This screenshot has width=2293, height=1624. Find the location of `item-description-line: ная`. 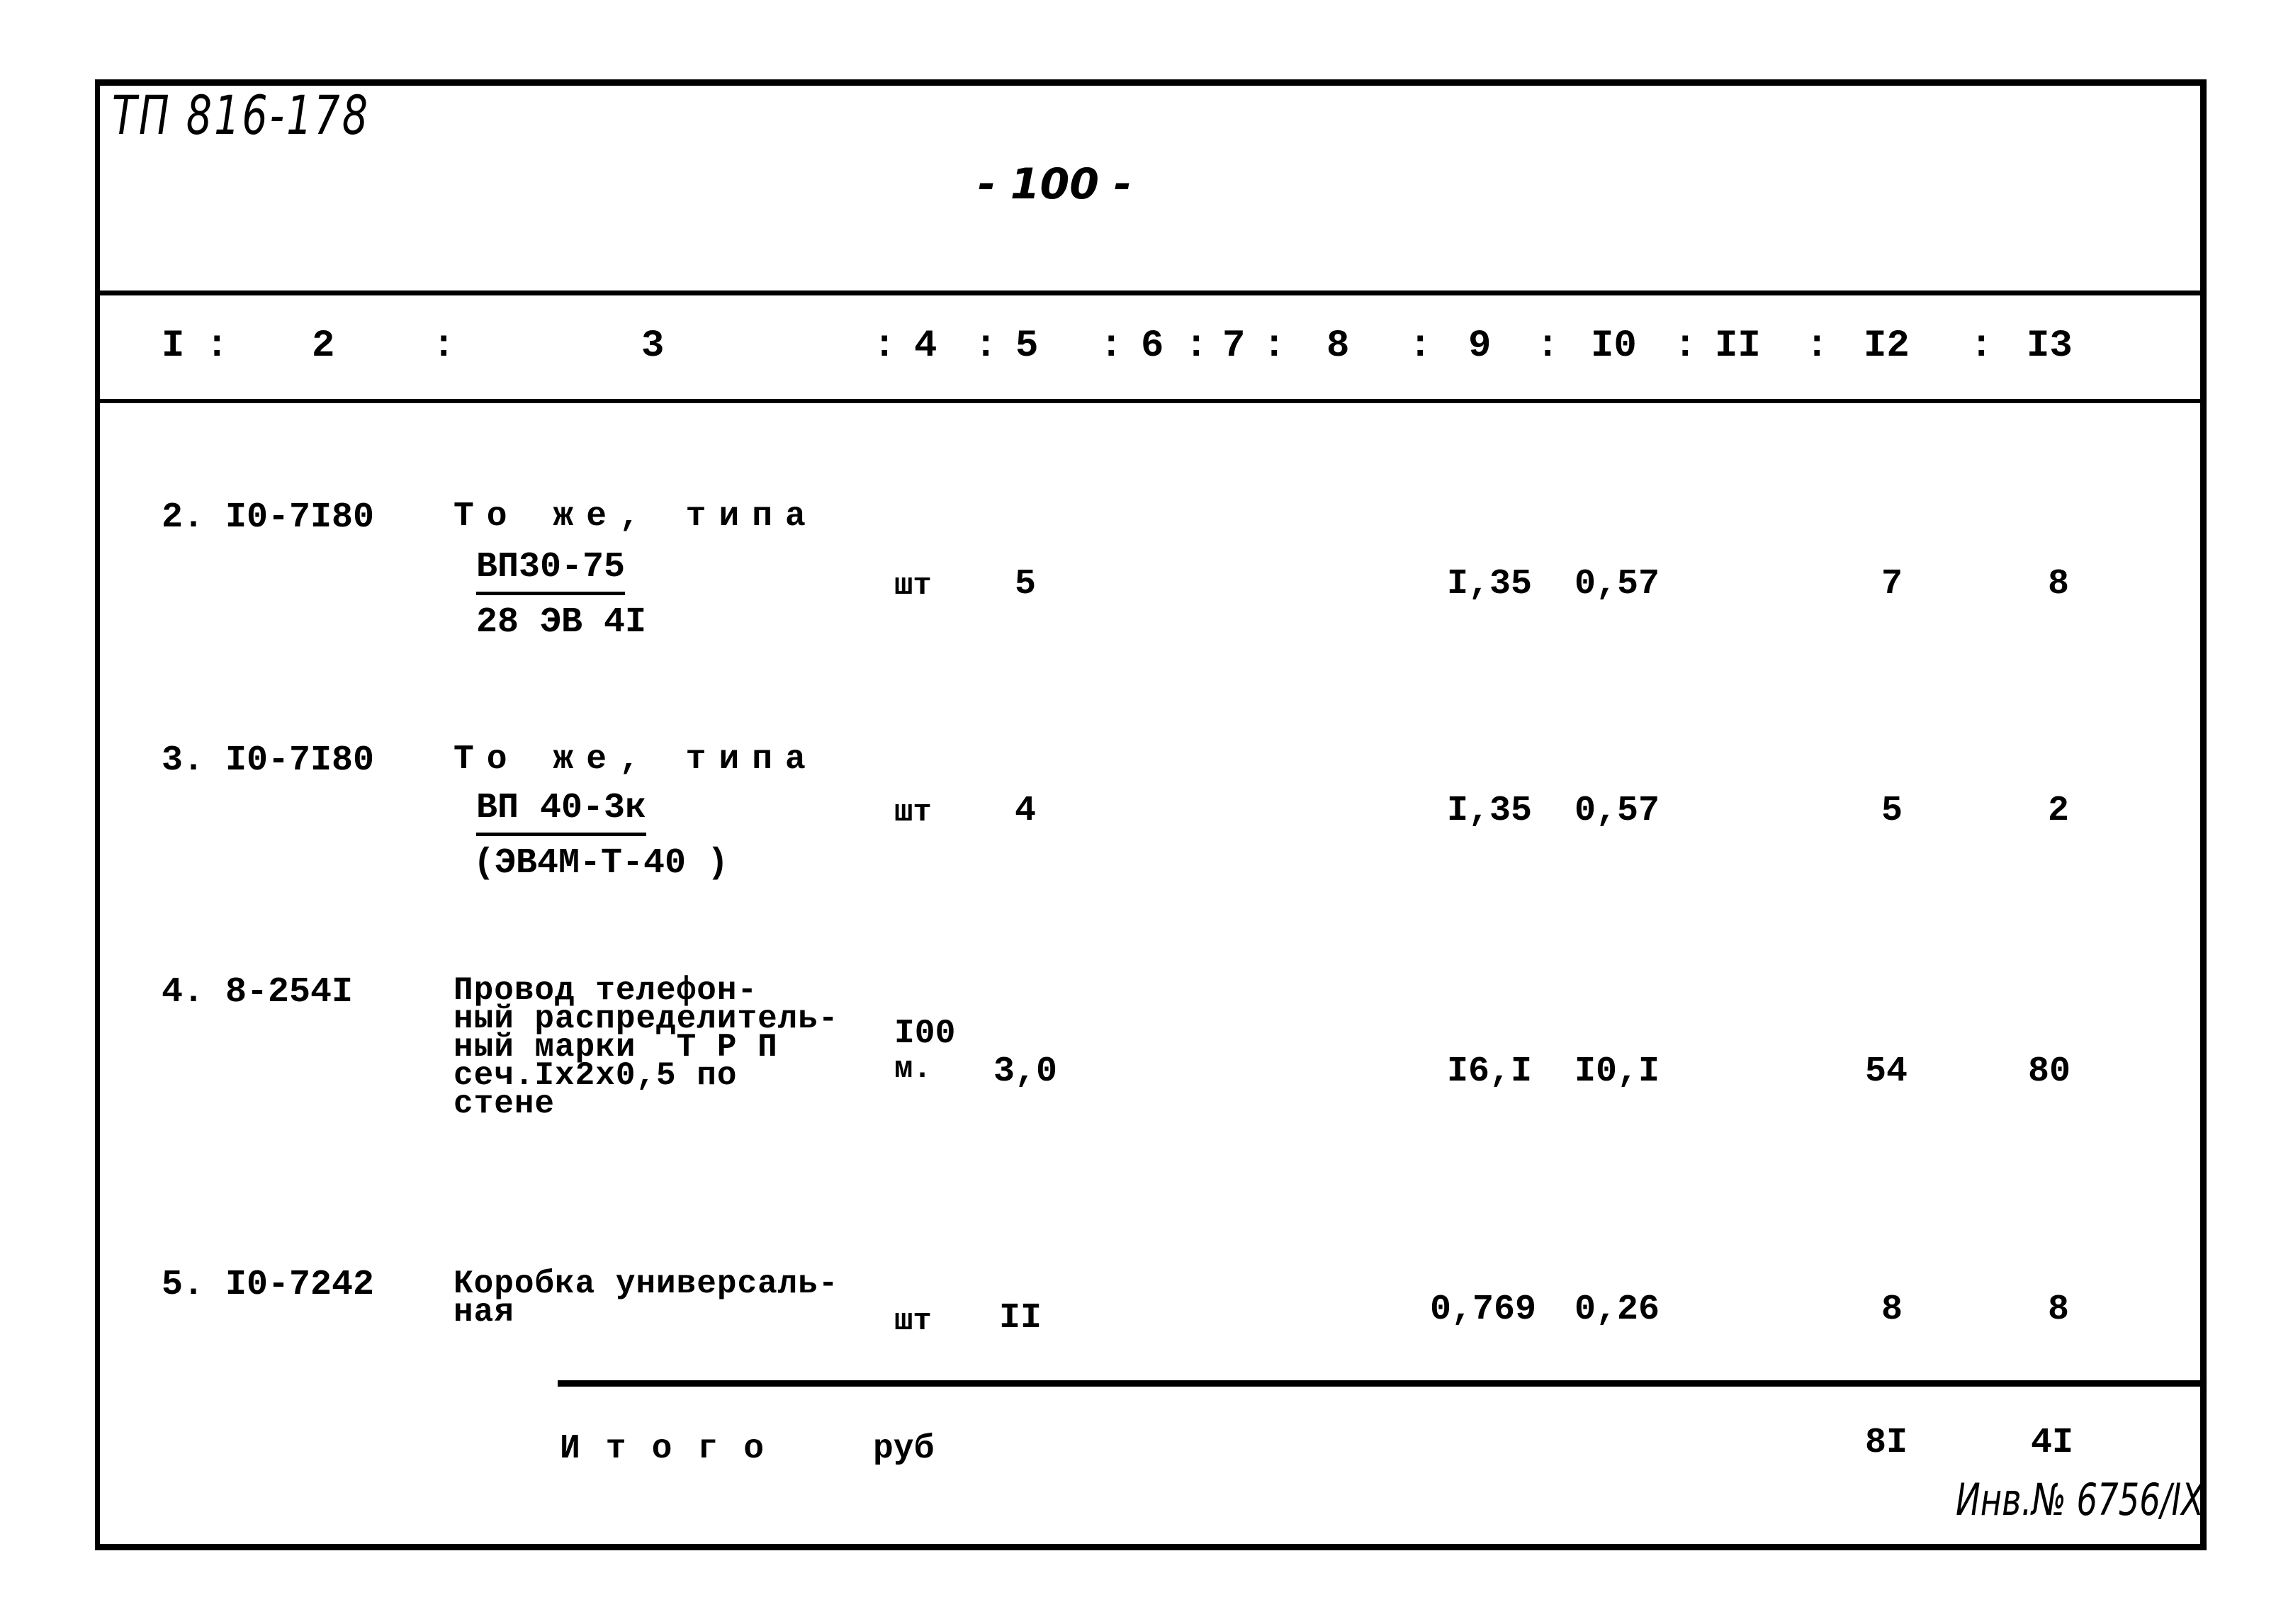

item-description-line: ная is located at coordinates (483, 1312).